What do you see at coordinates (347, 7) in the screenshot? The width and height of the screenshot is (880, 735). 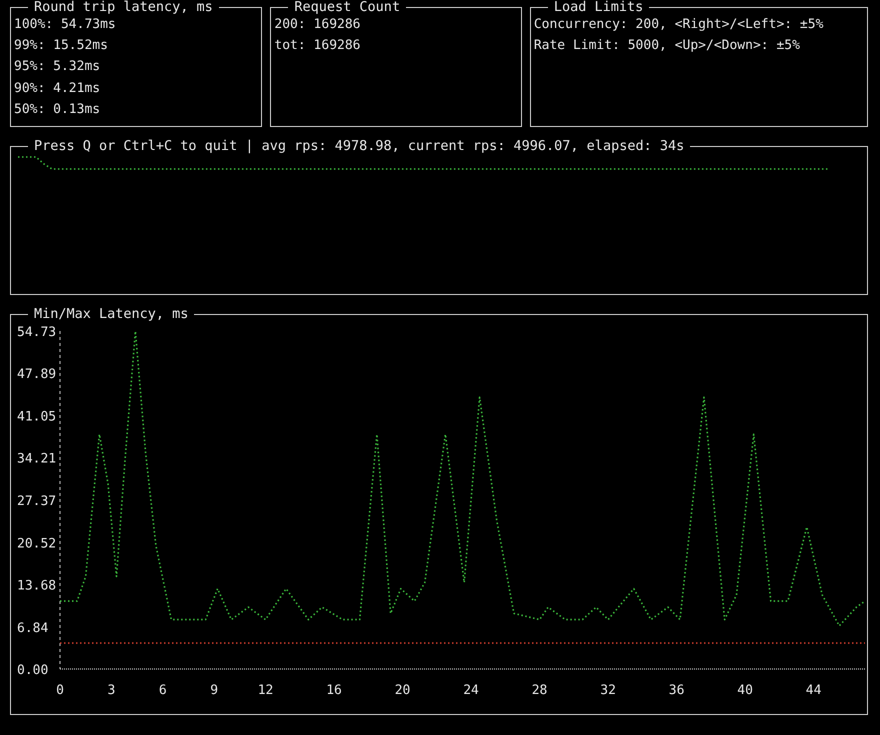 I see `panel-title: Request Count` at bounding box center [347, 7].